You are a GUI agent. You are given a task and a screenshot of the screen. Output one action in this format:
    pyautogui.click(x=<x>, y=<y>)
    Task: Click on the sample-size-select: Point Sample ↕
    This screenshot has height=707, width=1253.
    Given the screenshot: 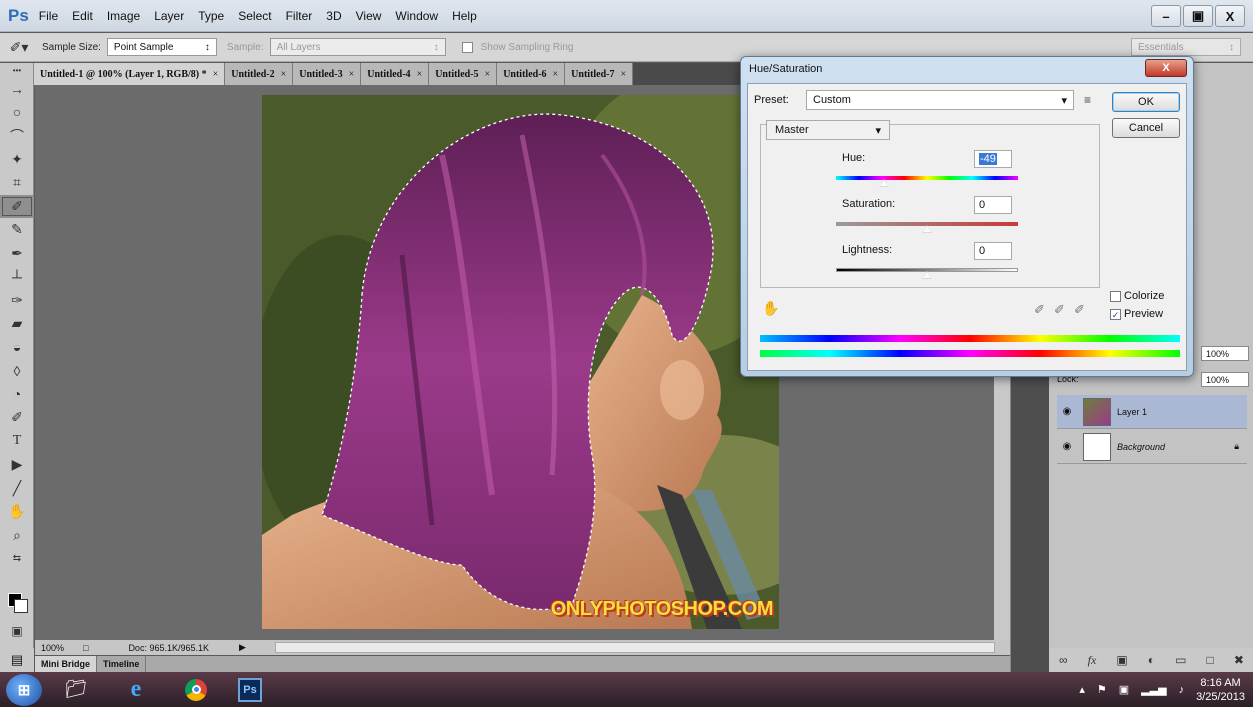 What is the action you would take?
    pyautogui.click(x=161, y=47)
    